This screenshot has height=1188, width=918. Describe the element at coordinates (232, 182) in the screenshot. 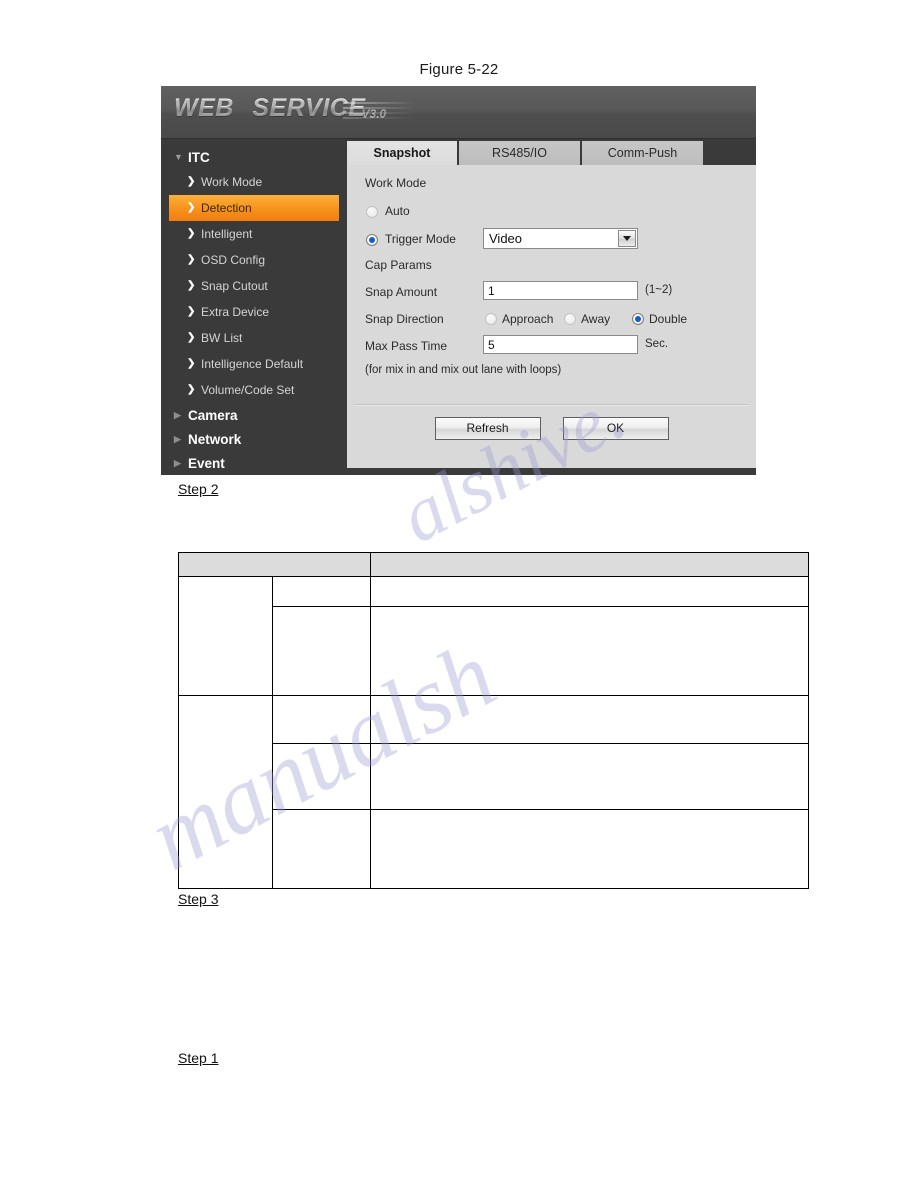

I see `sidebar-item-label: Work Mode` at that location.